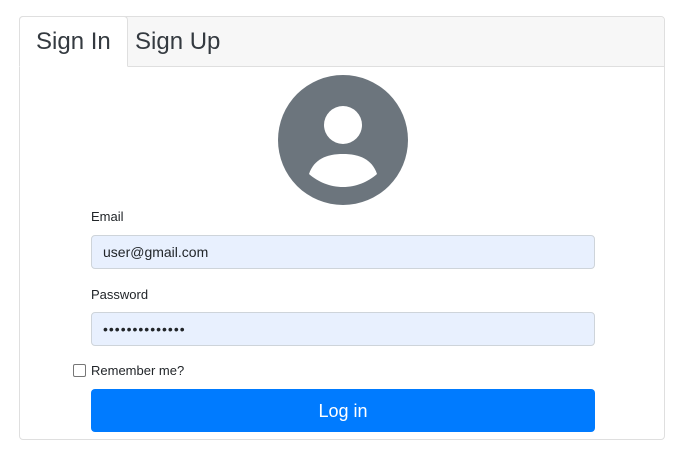 The width and height of the screenshot is (693, 470). Describe the element at coordinates (120, 294) in the screenshot. I see `password-label: Password` at that location.